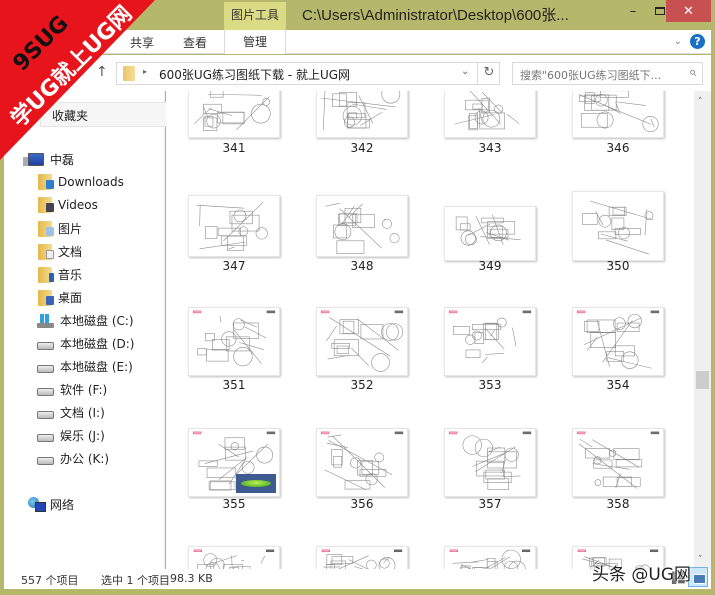  What do you see at coordinates (70, 298) in the screenshot?
I see `nav-item-label: 桌面` at bounding box center [70, 298].